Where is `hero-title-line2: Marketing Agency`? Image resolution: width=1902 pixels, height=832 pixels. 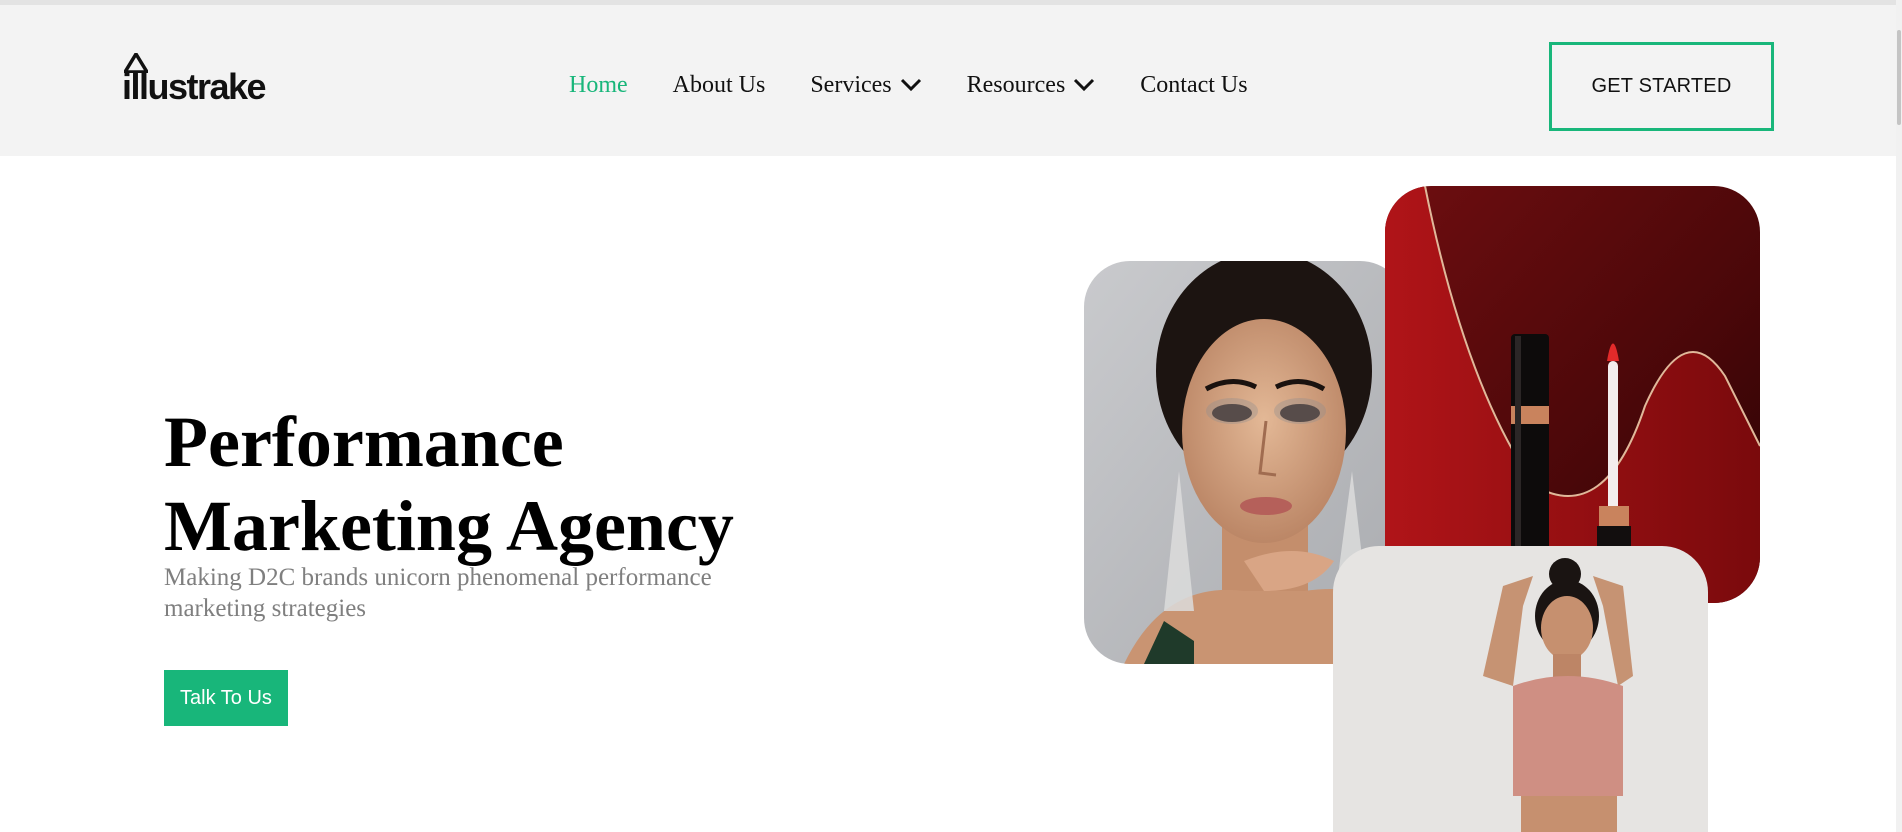 hero-title-line2: Marketing Agency is located at coordinates (449, 526).